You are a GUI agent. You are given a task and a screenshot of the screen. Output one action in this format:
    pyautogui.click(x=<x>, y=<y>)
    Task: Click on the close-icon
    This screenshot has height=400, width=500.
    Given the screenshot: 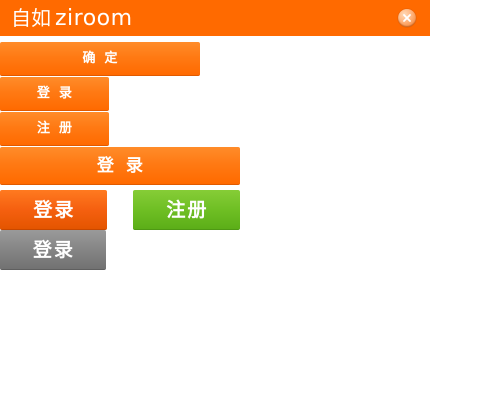 What is the action you would take?
    pyautogui.click(x=407, y=18)
    